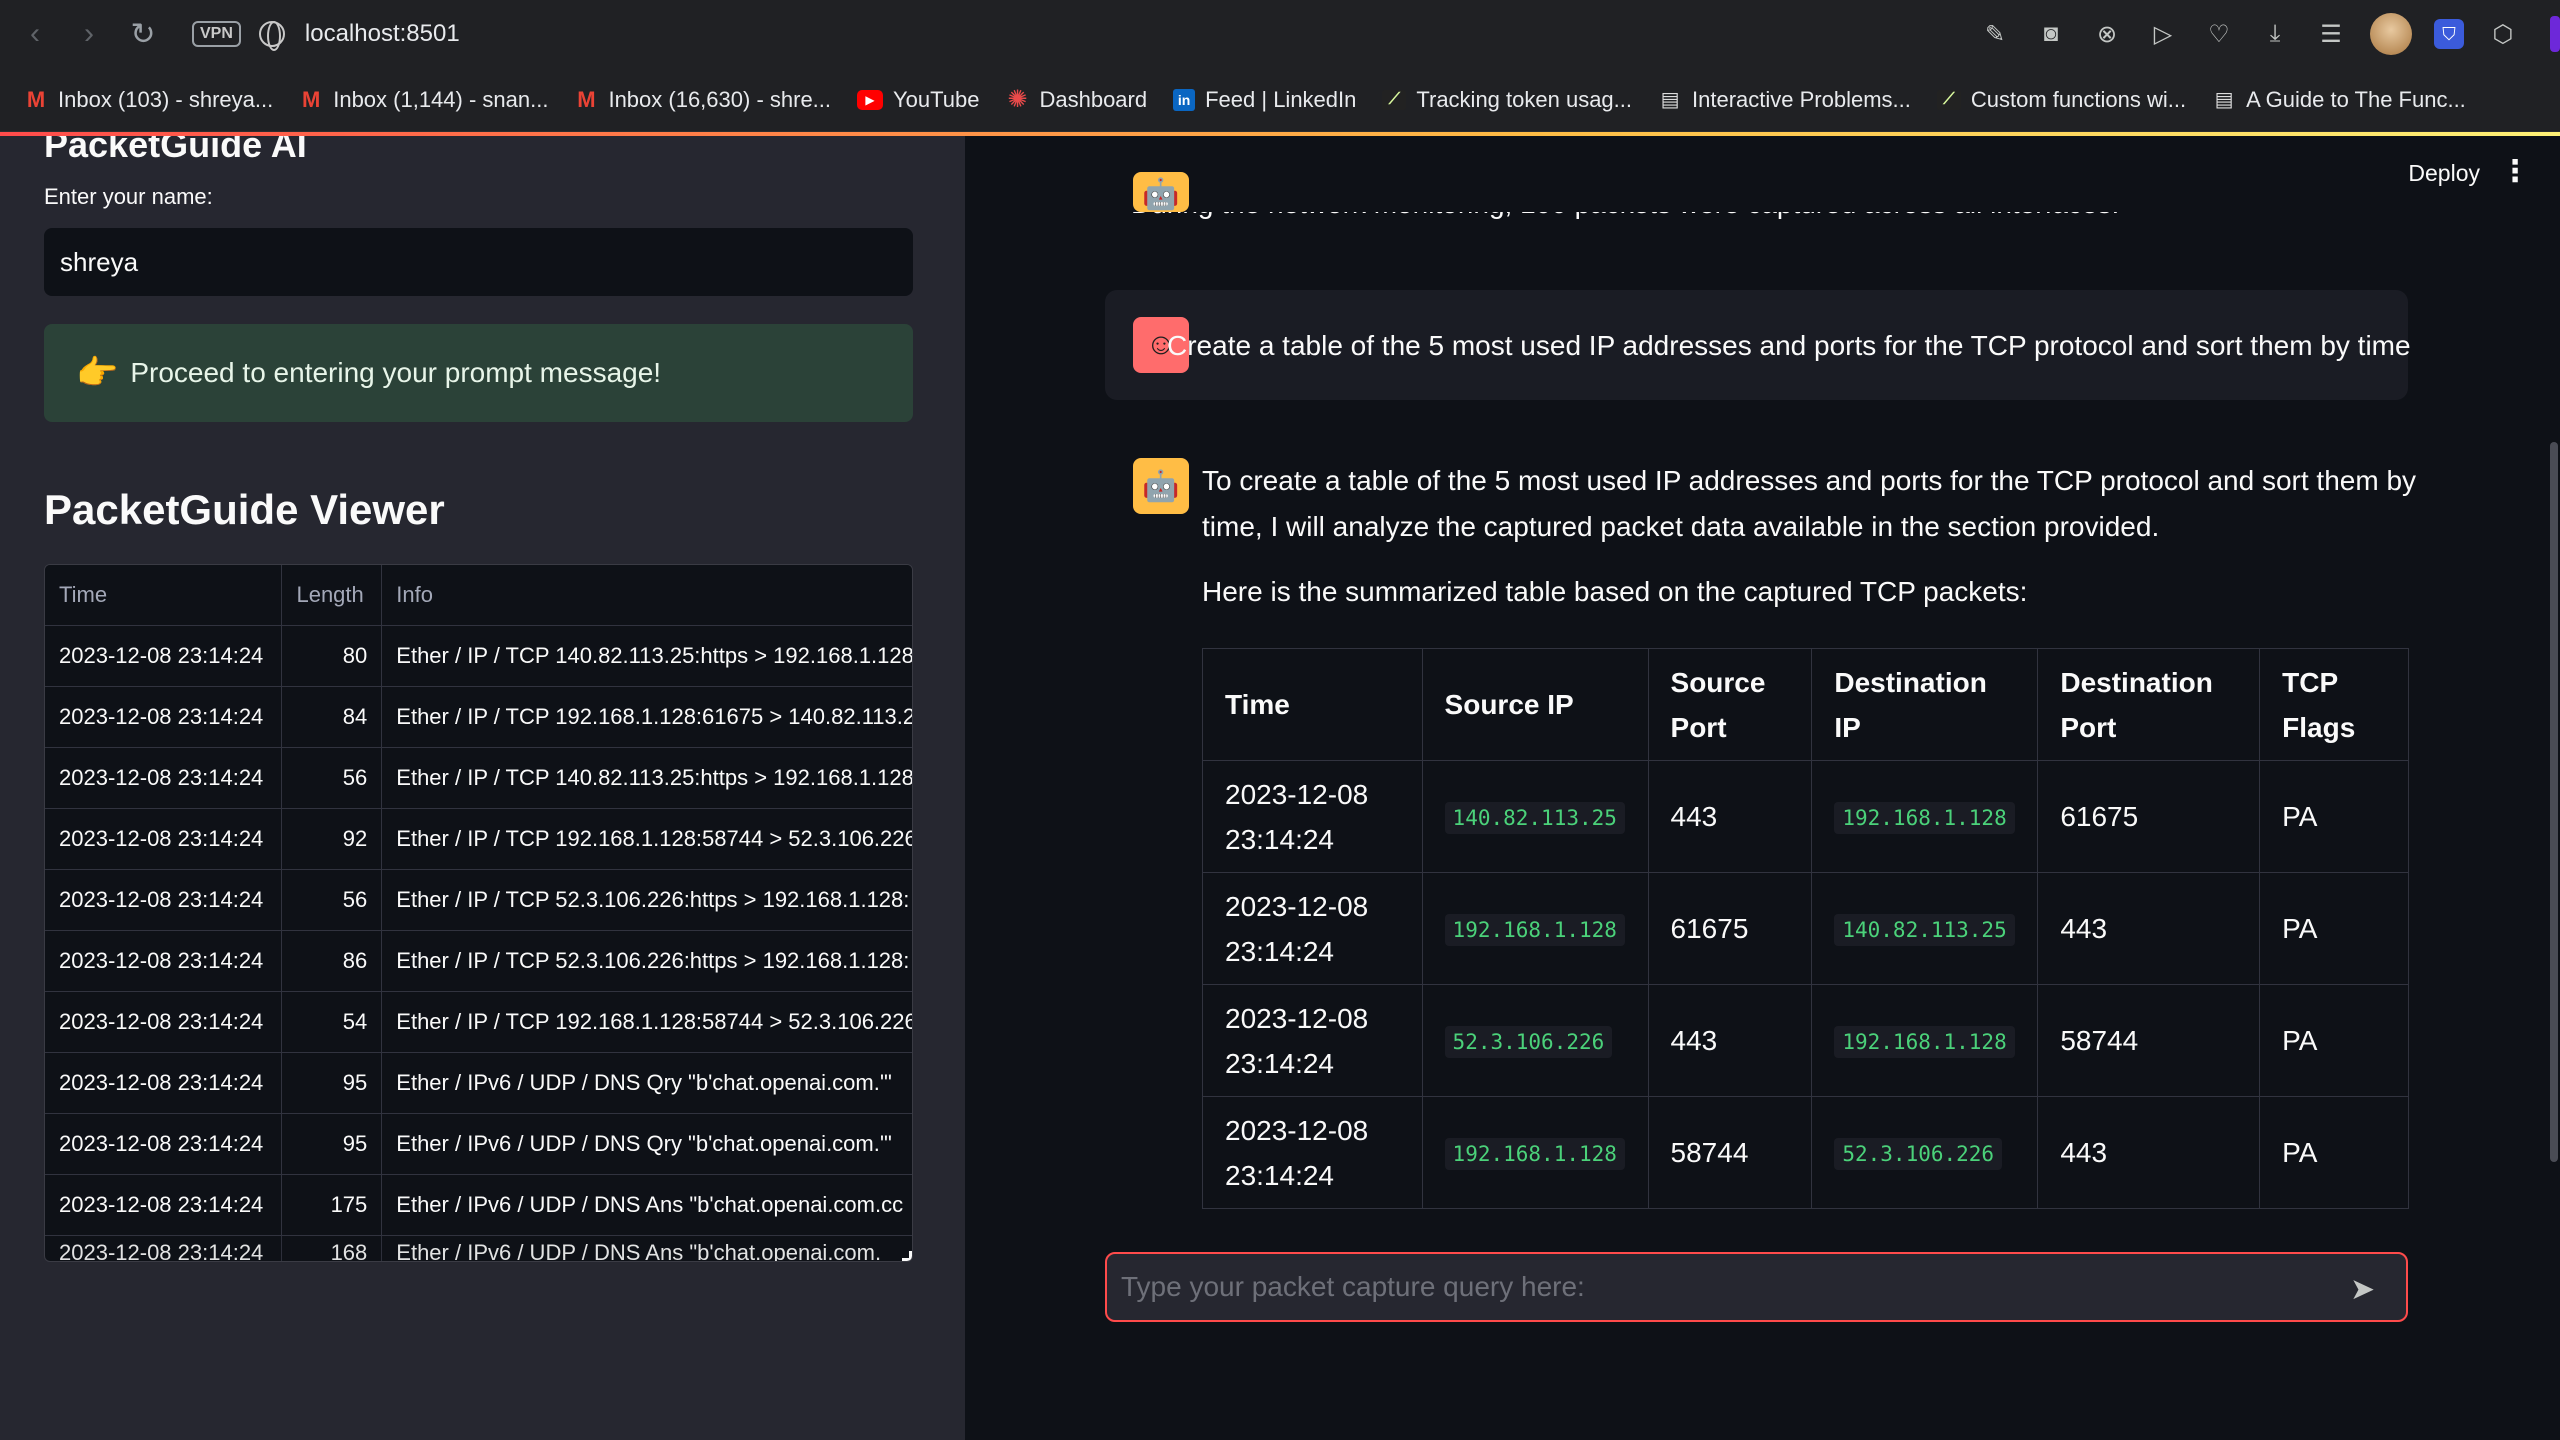 The height and width of the screenshot is (1440, 2560). I want to click on table-cell: 52.3.106.226, so click(1535, 1040).